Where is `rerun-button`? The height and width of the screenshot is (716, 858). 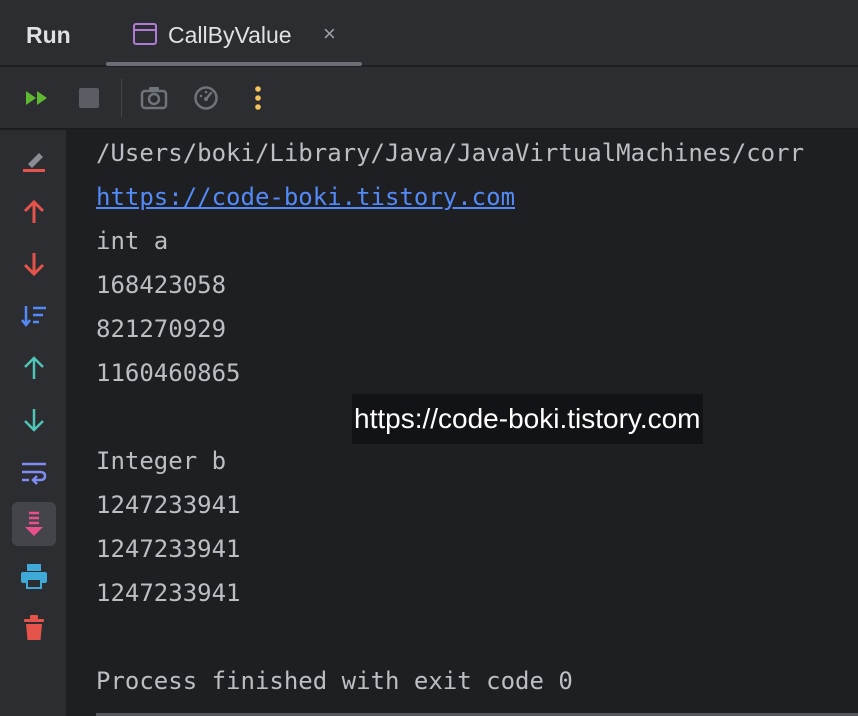 rerun-button is located at coordinates (37, 98).